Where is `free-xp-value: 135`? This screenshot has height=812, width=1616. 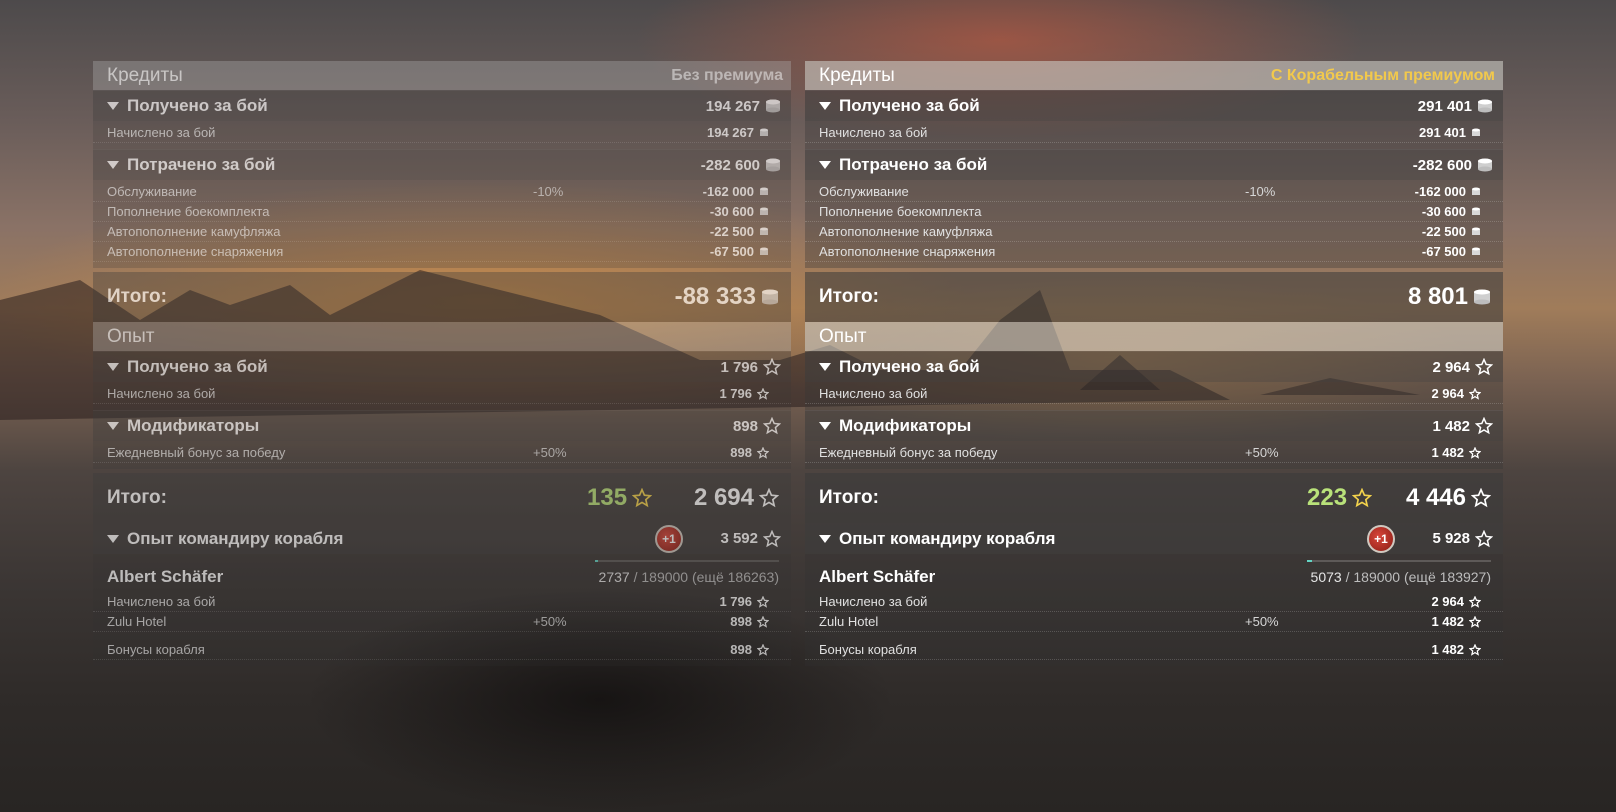 free-xp-value: 135 is located at coordinates (607, 497).